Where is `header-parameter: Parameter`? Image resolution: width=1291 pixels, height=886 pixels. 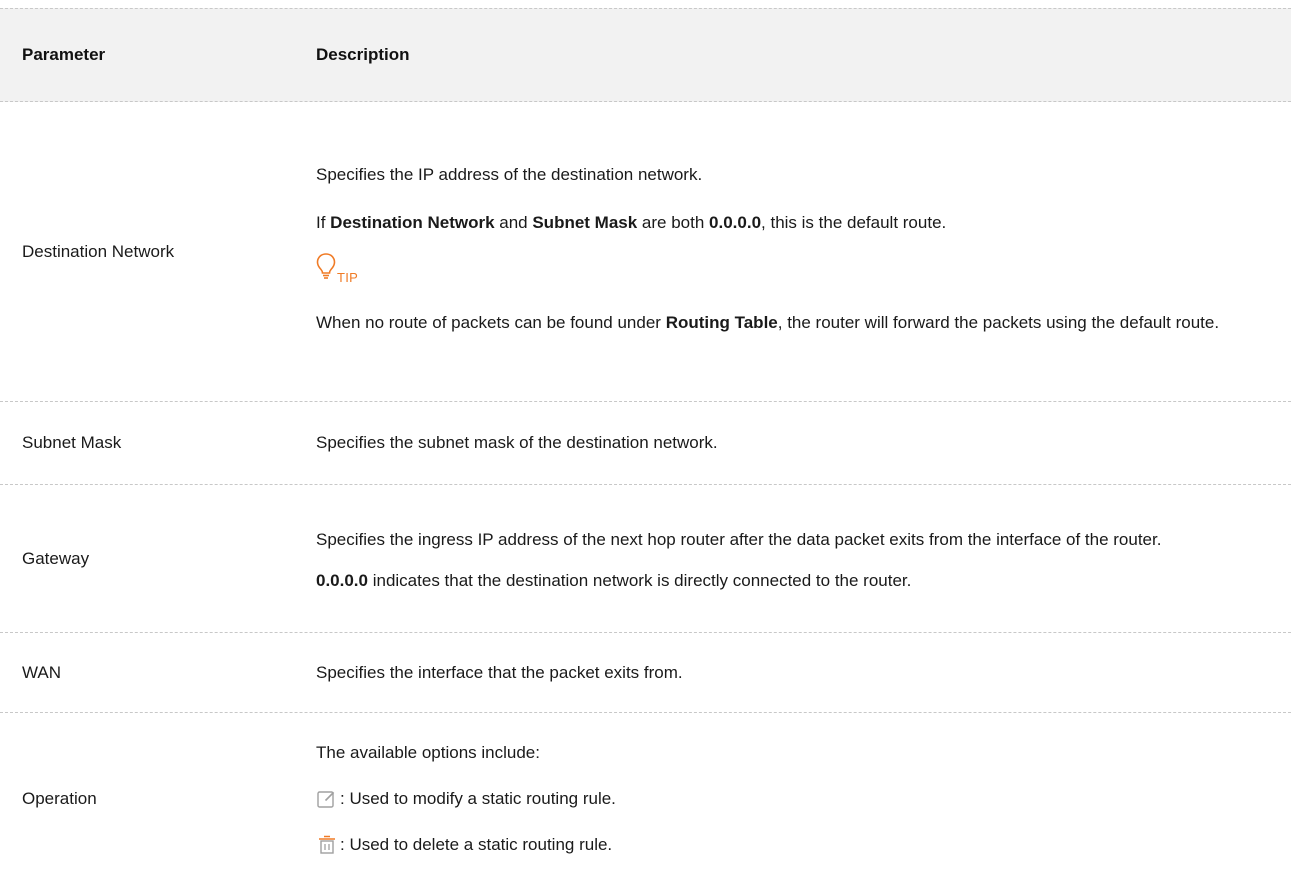 header-parameter: Parameter is located at coordinates (64, 54).